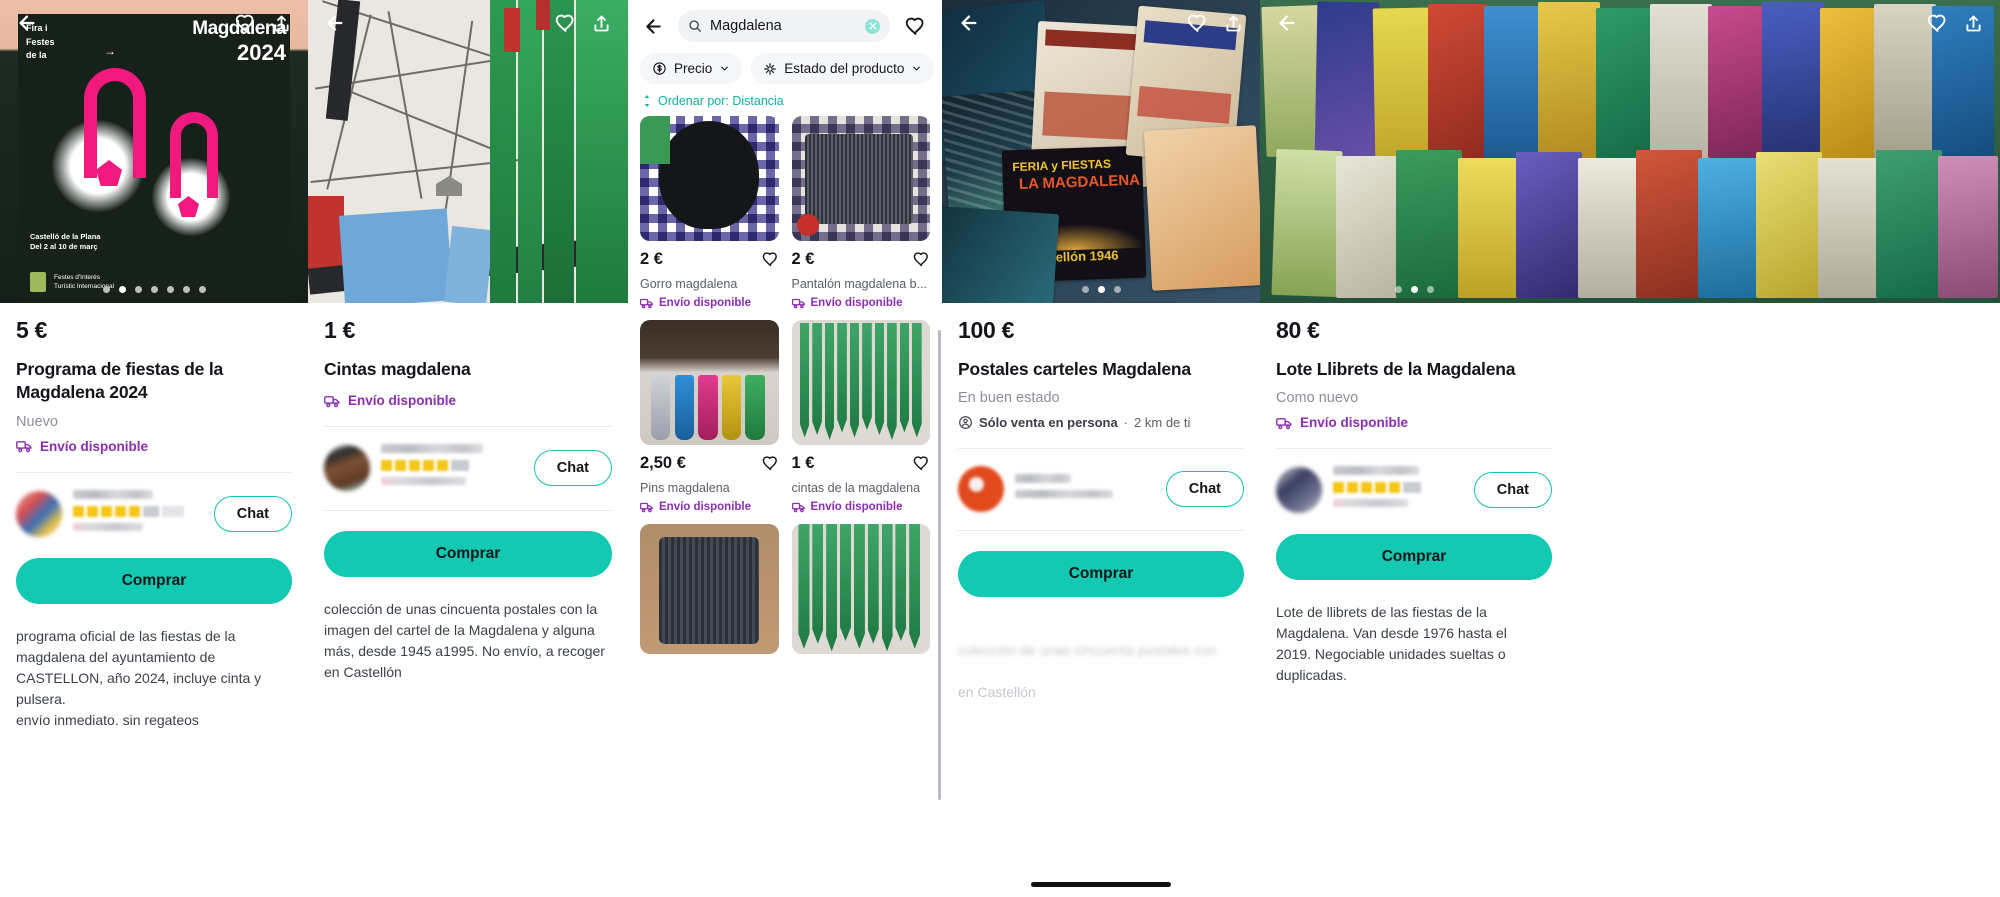 This screenshot has width=2000, height=897. What do you see at coordinates (986, 330) in the screenshot?
I see `product-price: 100 €` at bounding box center [986, 330].